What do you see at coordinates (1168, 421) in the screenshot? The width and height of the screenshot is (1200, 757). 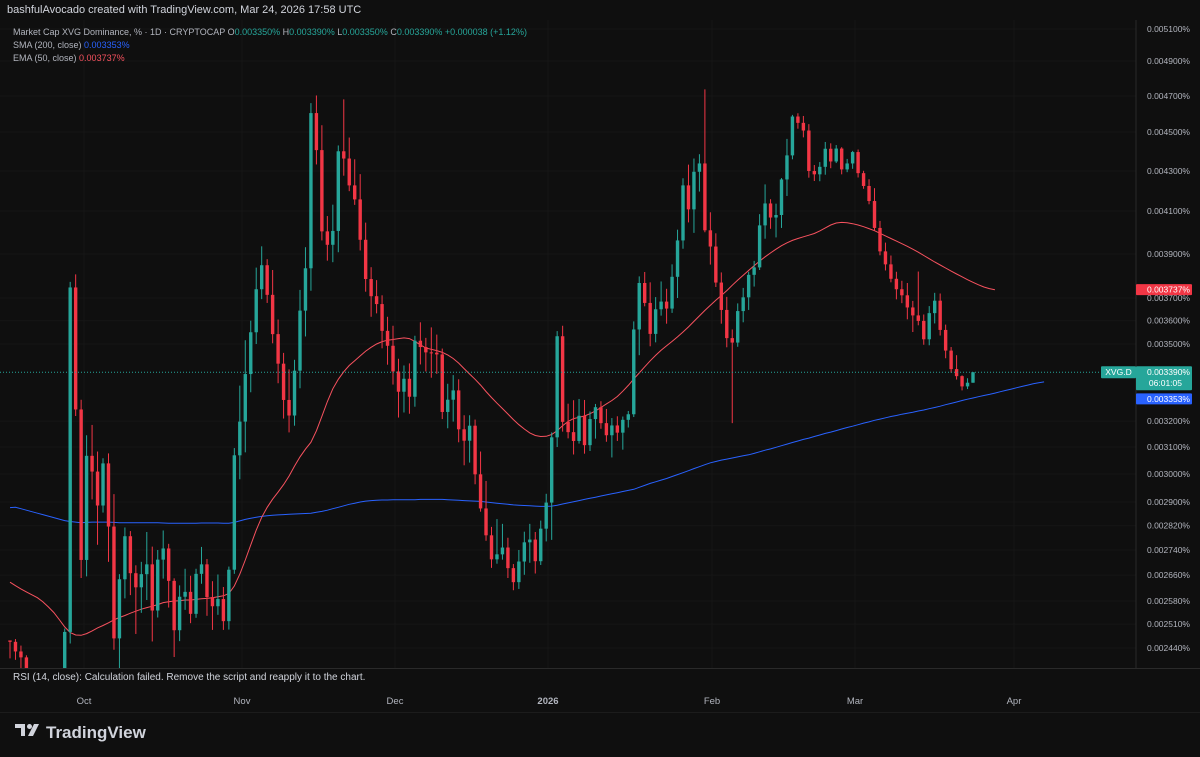 I see `price-tick-label: 0.003200%` at bounding box center [1168, 421].